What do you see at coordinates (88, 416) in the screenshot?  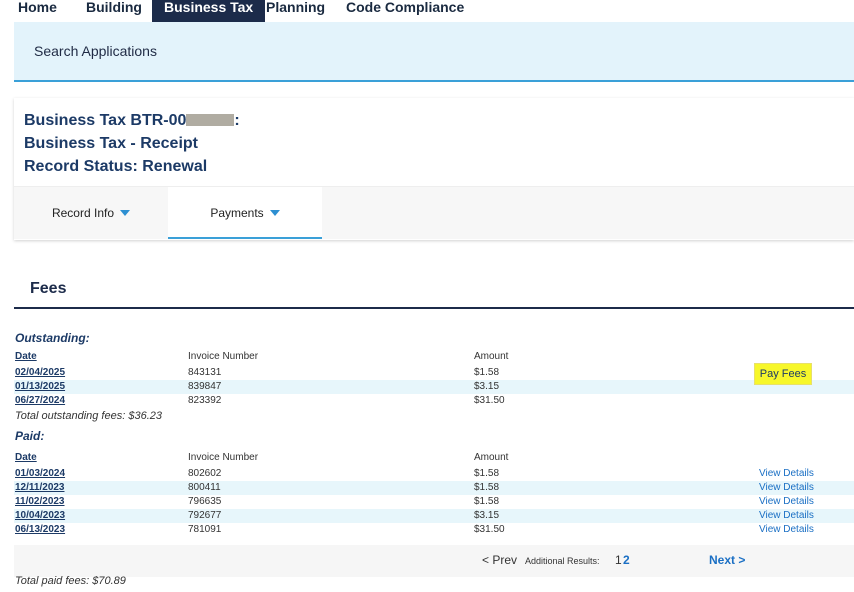 I see `outstanding-total: Total outstanding fees: $36.23` at bounding box center [88, 416].